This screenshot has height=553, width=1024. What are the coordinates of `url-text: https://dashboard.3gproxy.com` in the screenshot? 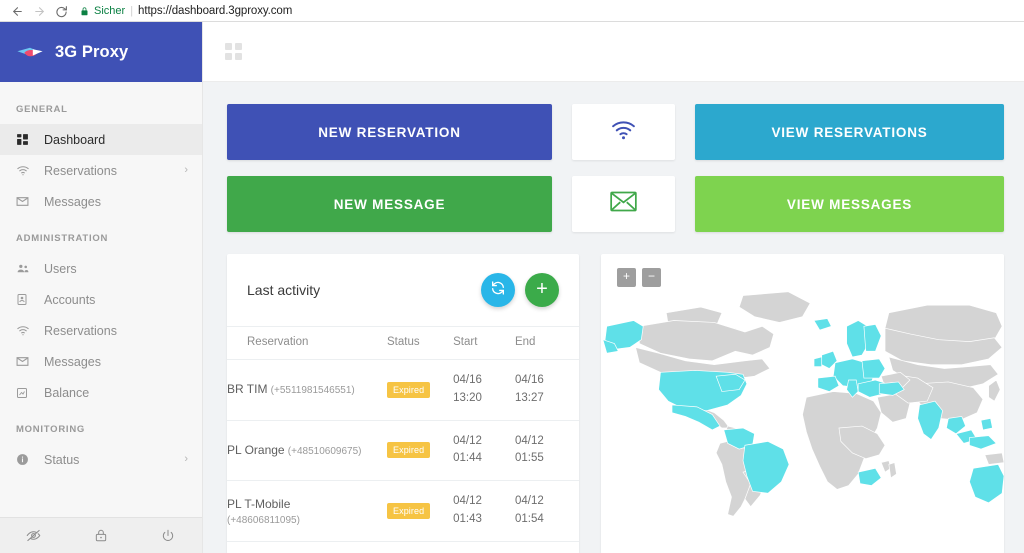 It's located at (215, 11).